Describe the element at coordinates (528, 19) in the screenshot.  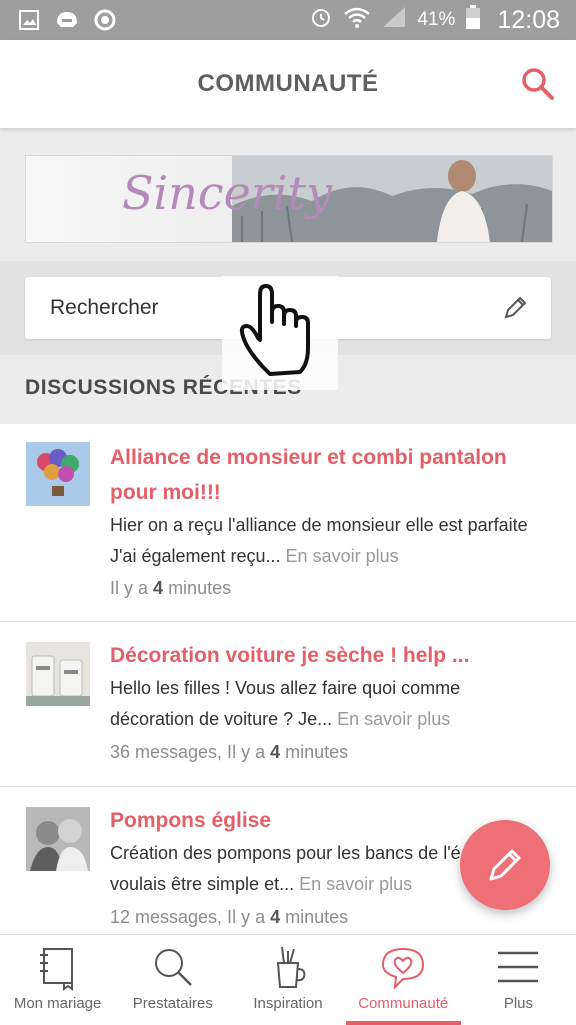
I see `clock: 12:08` at that location.